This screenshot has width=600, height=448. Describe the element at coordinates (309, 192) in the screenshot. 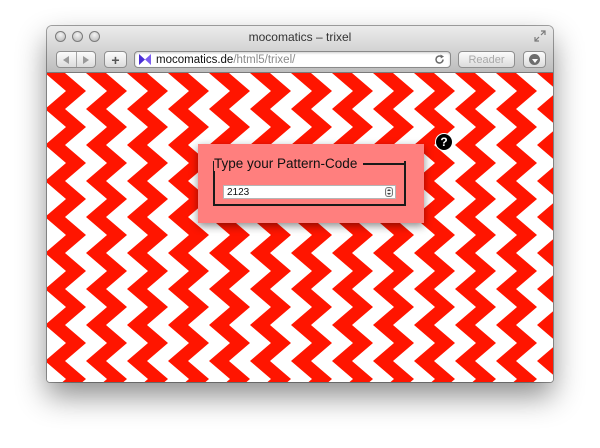

I see `pattern-code-input` at that location.